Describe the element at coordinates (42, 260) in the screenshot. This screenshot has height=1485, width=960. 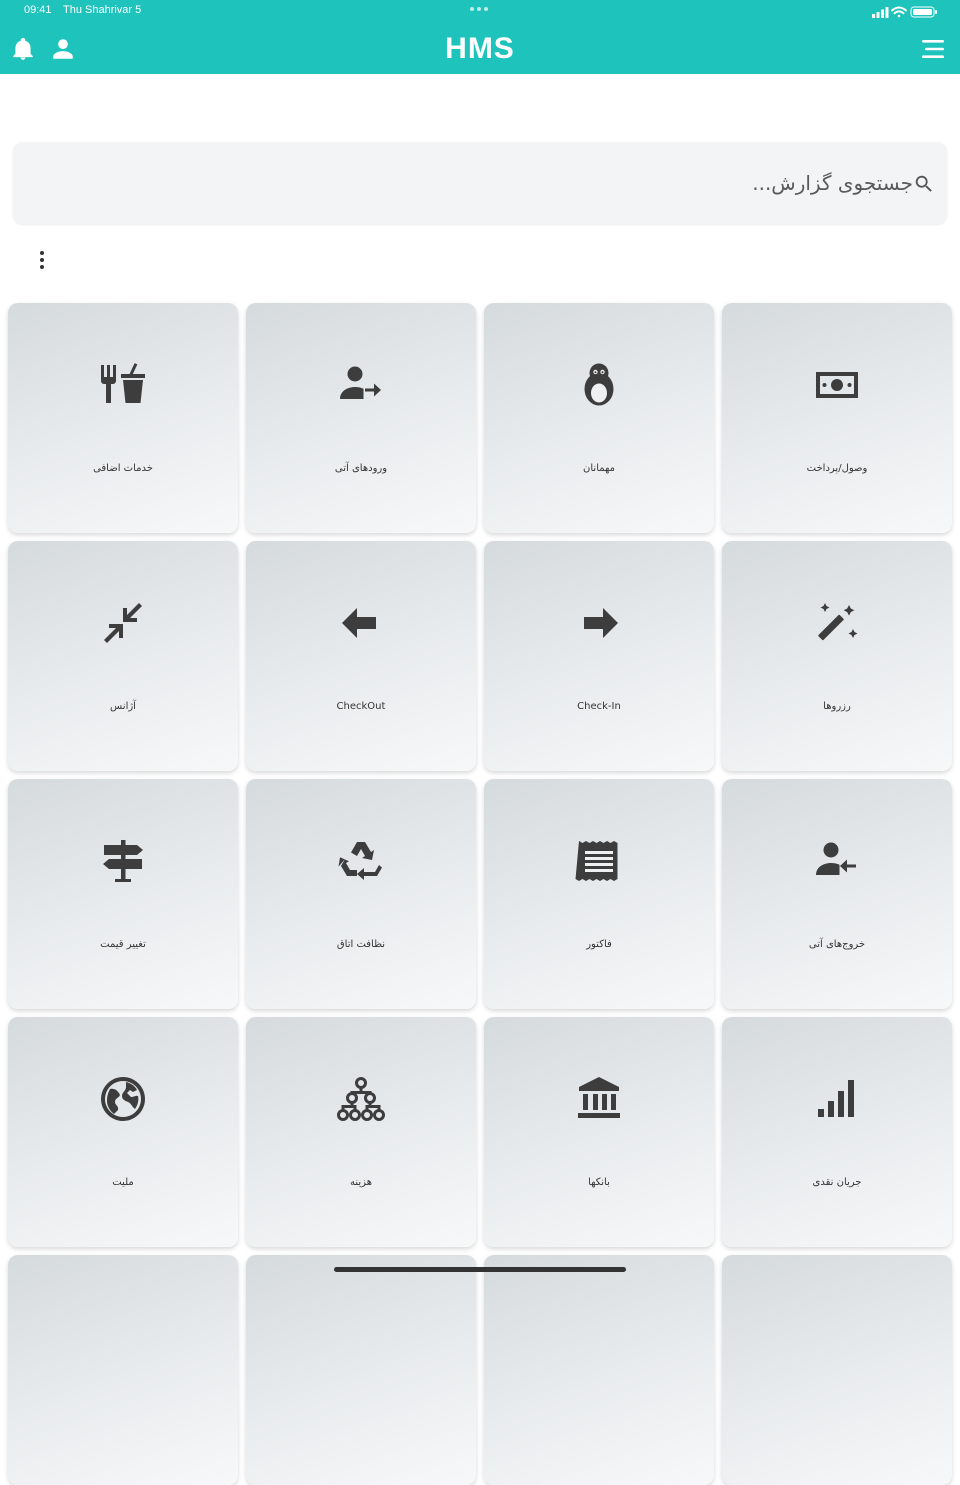
I see `more-options-button` at that location.